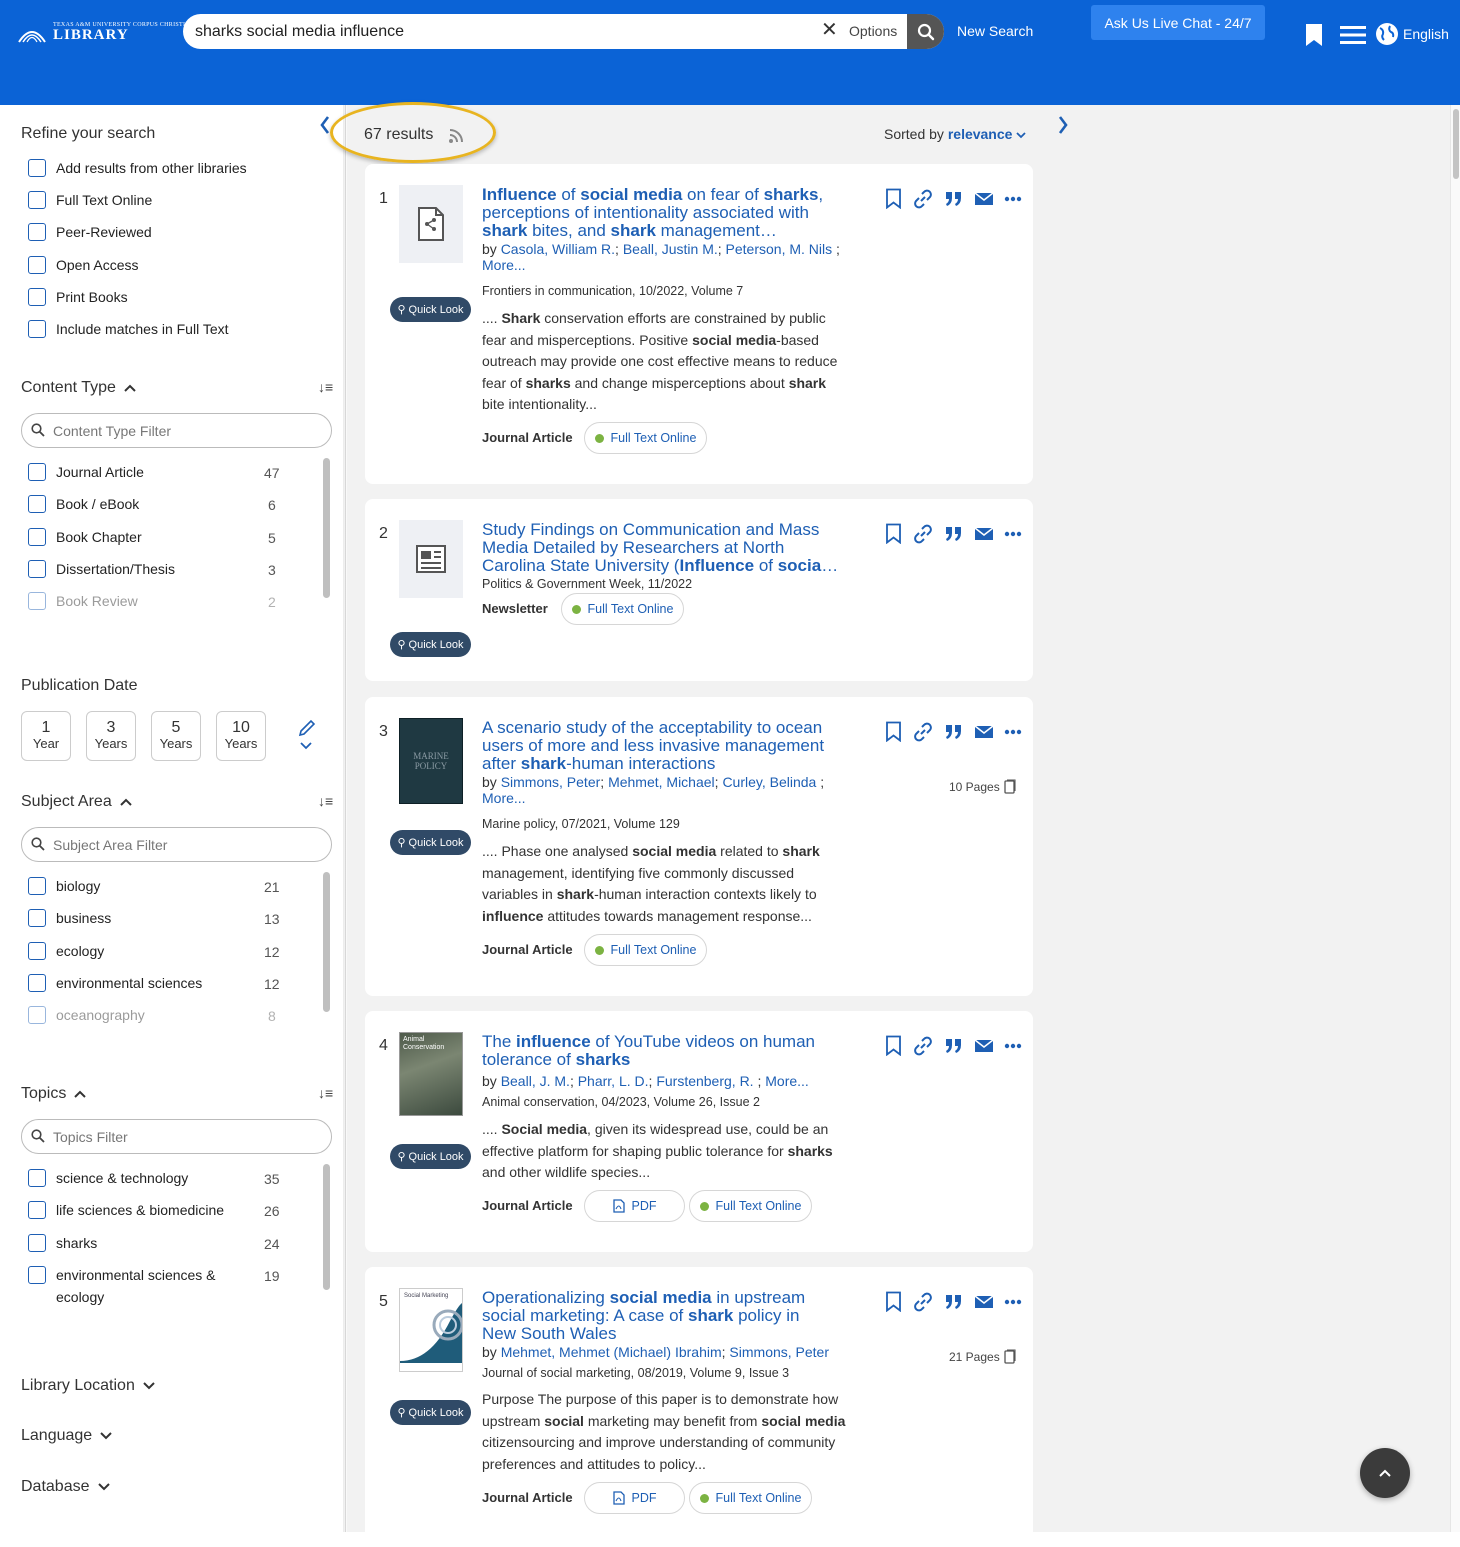  Describe the element at coordinates (90, 232) in the screenshot. I see `refine-option-peer-reviewed: Peer-Reviewed` at that location.